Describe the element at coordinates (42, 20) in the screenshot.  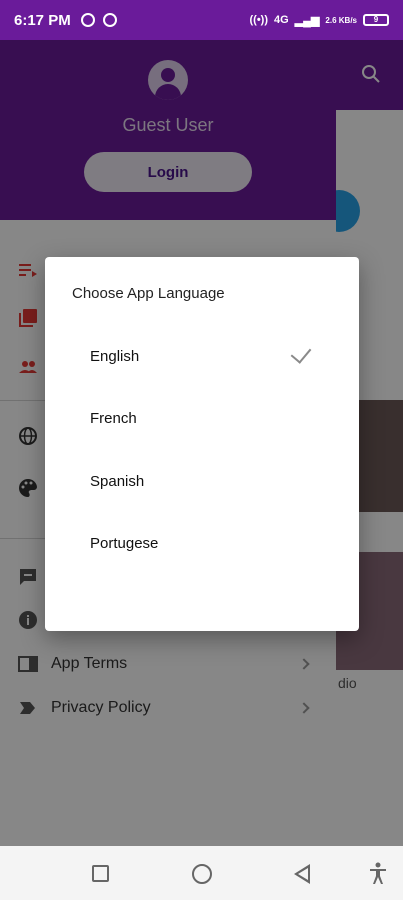
I see `status-time: 6:17 PM` at that location.